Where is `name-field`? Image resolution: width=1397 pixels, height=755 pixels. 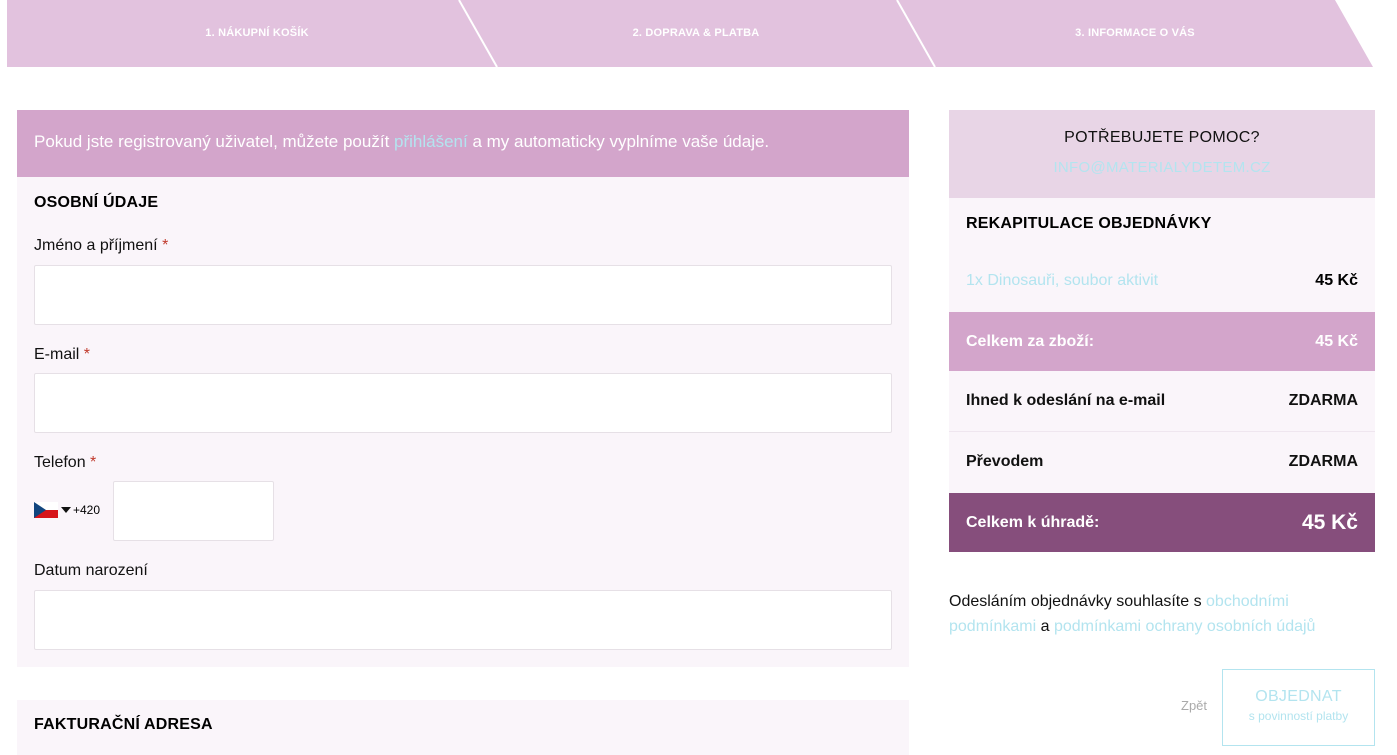 name-field is located at coordinates (463, 295).